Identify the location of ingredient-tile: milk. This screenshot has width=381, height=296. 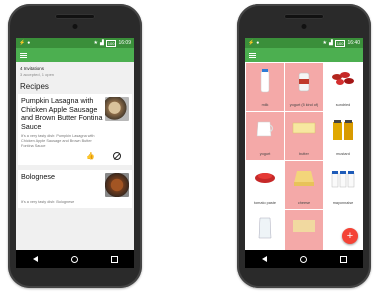
(265, 87).